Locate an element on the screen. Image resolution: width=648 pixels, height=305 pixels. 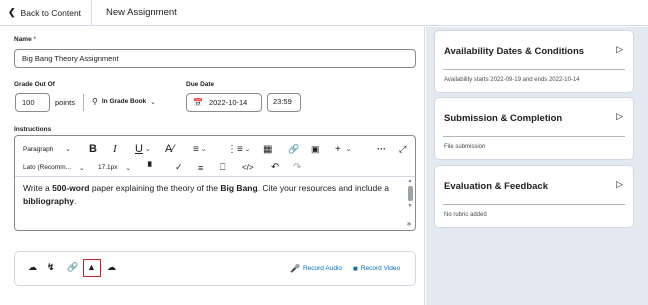
scroll-down-icon: ▼ is located at coordinates (410, 206).